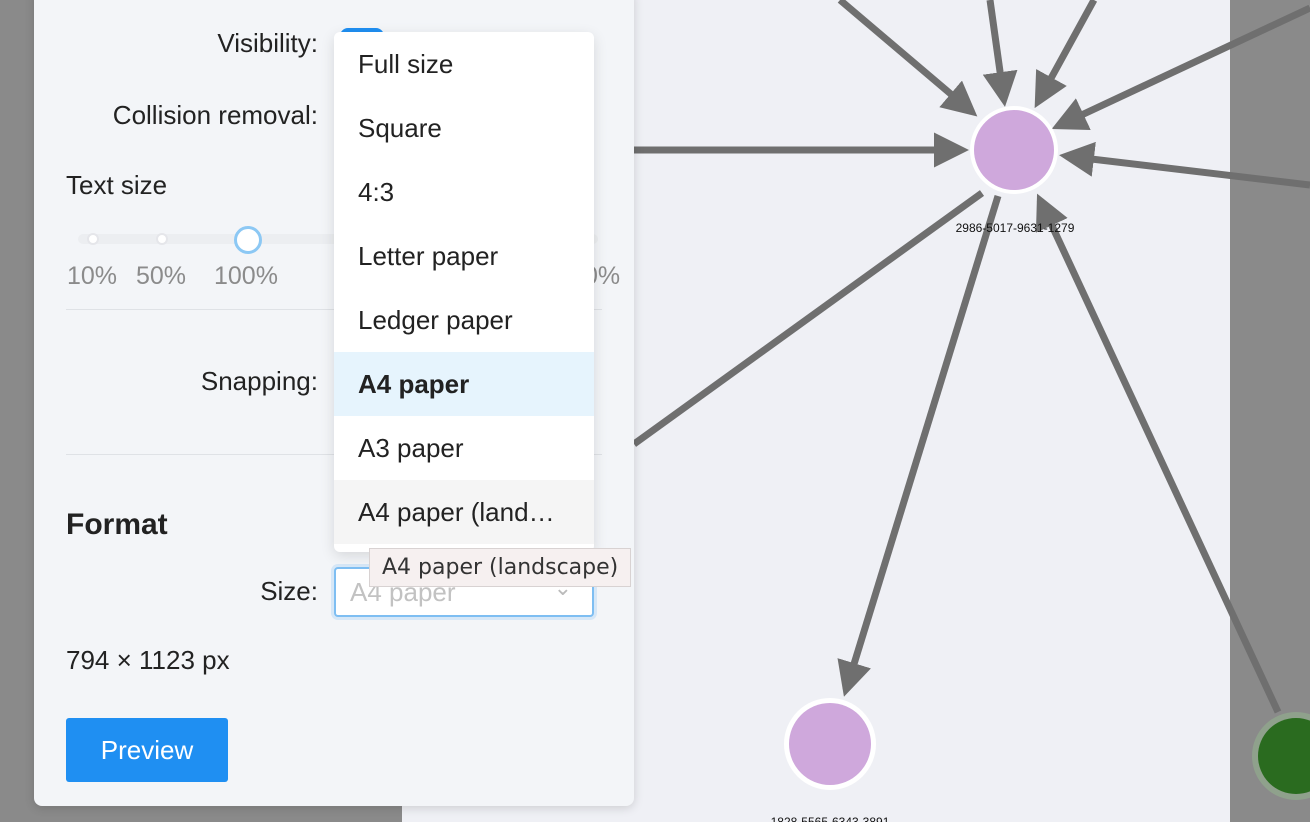  Describe the element at coordinates (92, 276) in the screenshot. I see `tick-label: 10%` at that location.